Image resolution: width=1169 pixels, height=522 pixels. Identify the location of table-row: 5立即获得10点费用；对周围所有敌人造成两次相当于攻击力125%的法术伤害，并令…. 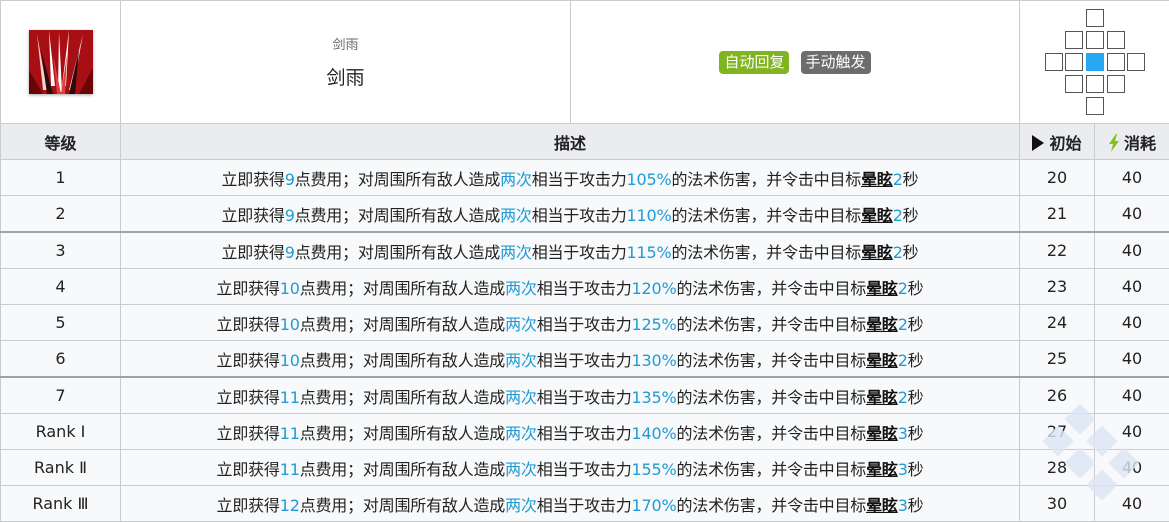
(585, 323).